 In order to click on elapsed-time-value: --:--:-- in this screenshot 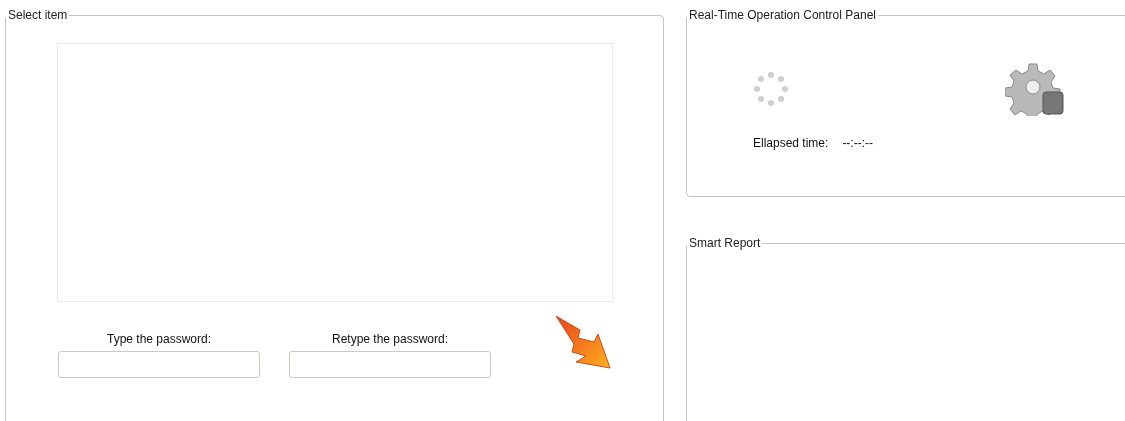, I will do `click(858, 143)`.